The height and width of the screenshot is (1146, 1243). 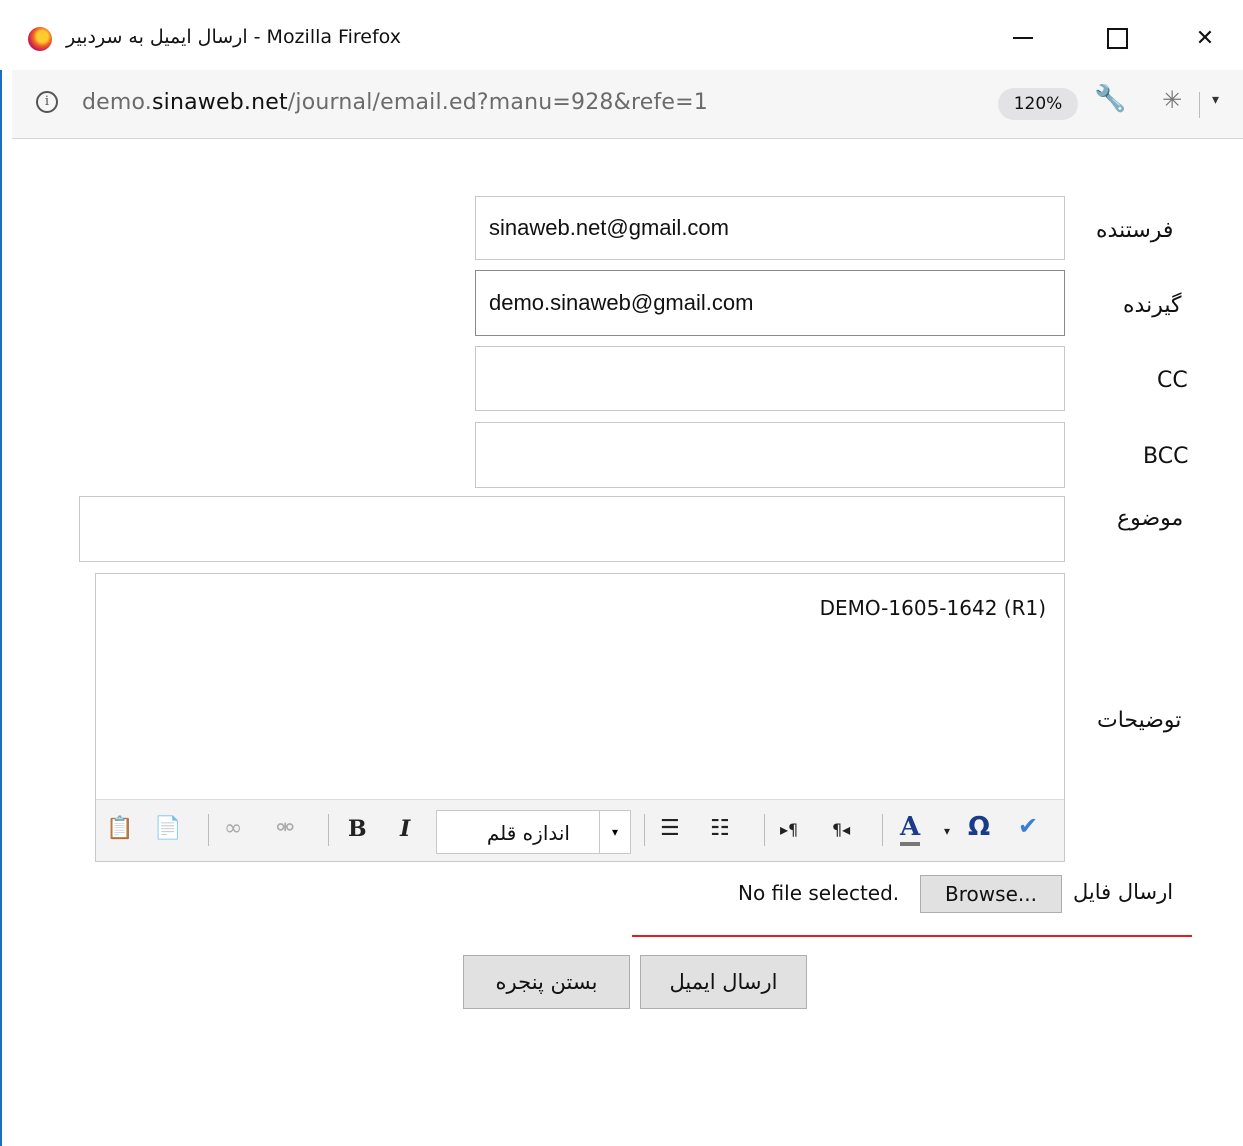 What do you see at coordinates (1172, 100) in the screenshot?
I see `extension-icon: ✳` at bounding box center [1172, 100].